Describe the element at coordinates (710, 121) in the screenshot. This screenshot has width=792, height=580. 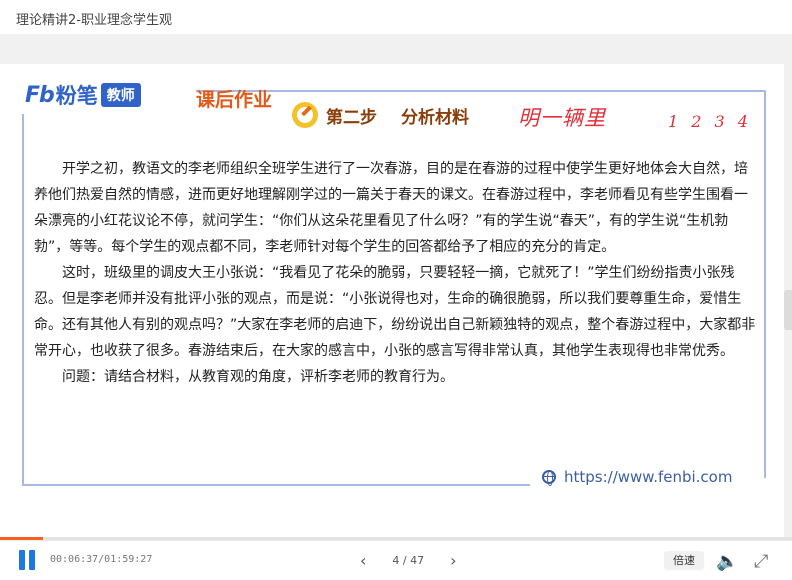
I see `handwriting-numbers: 1 2 3 4` at that location.